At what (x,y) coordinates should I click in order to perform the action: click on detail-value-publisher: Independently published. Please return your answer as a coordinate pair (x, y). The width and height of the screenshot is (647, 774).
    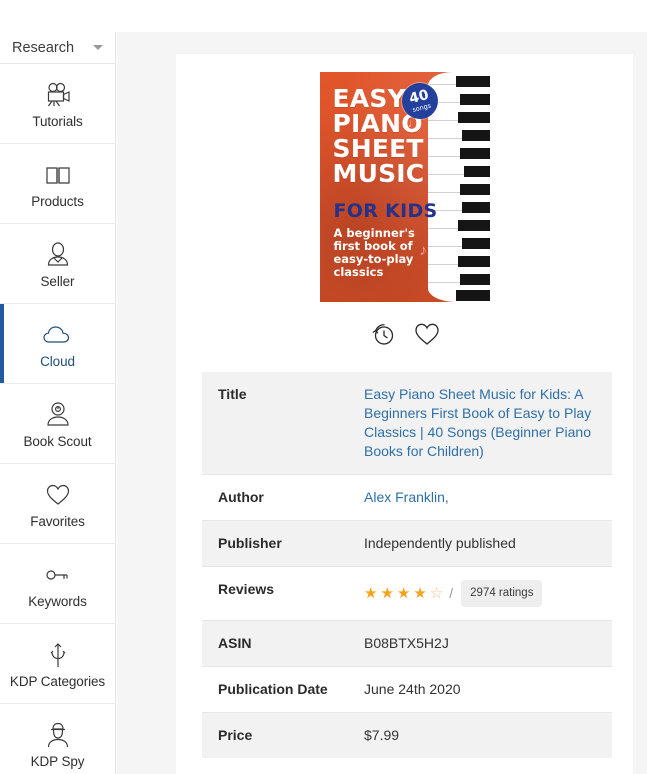
    Looking at the image, I should click on (440, 543).